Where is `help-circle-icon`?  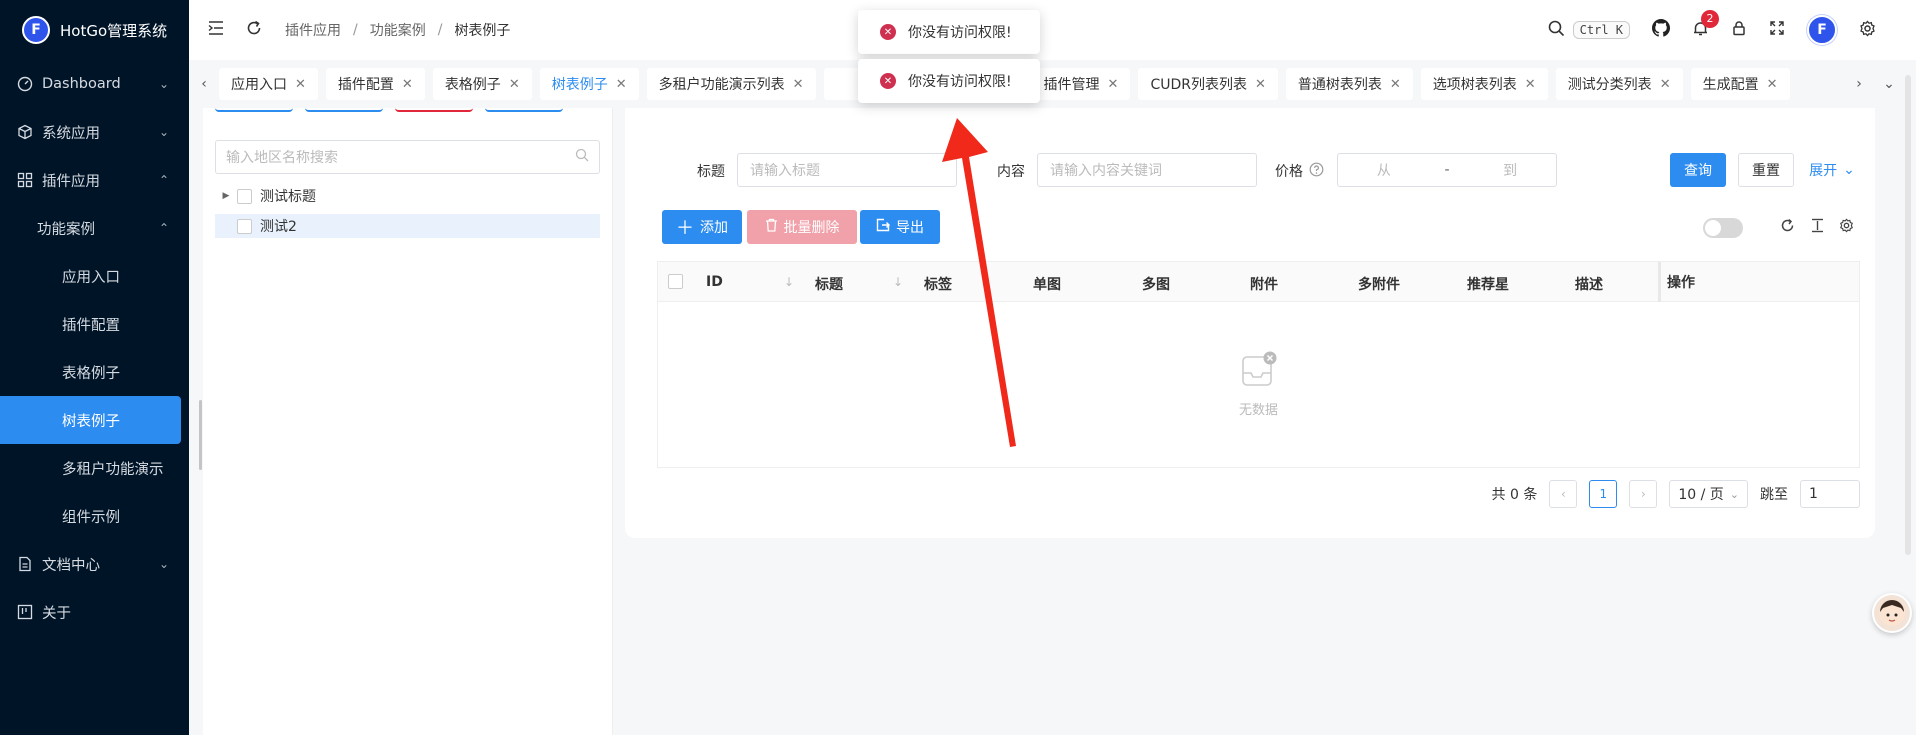
help-circle-icon is located at coordinates (1316, 171).